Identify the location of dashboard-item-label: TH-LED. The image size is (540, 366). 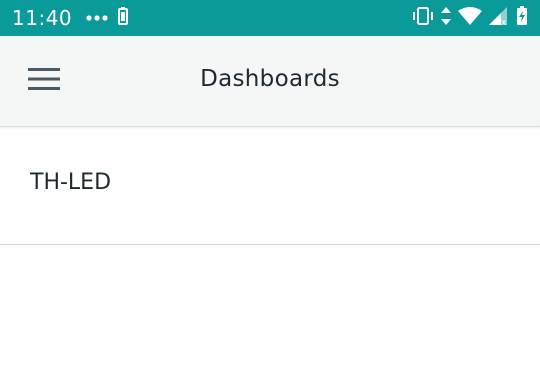
(71, 182).